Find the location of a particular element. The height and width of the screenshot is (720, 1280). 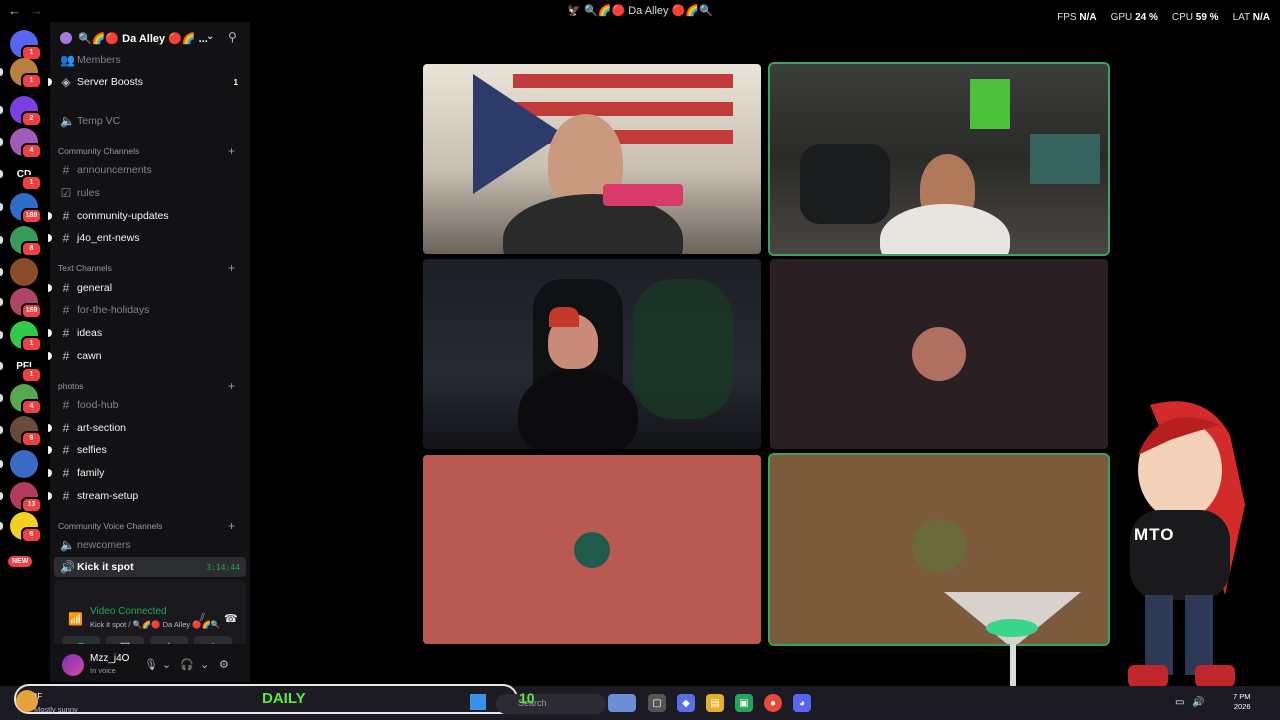

microphone-icon: 🎙 is located at coordinates (151, 664).